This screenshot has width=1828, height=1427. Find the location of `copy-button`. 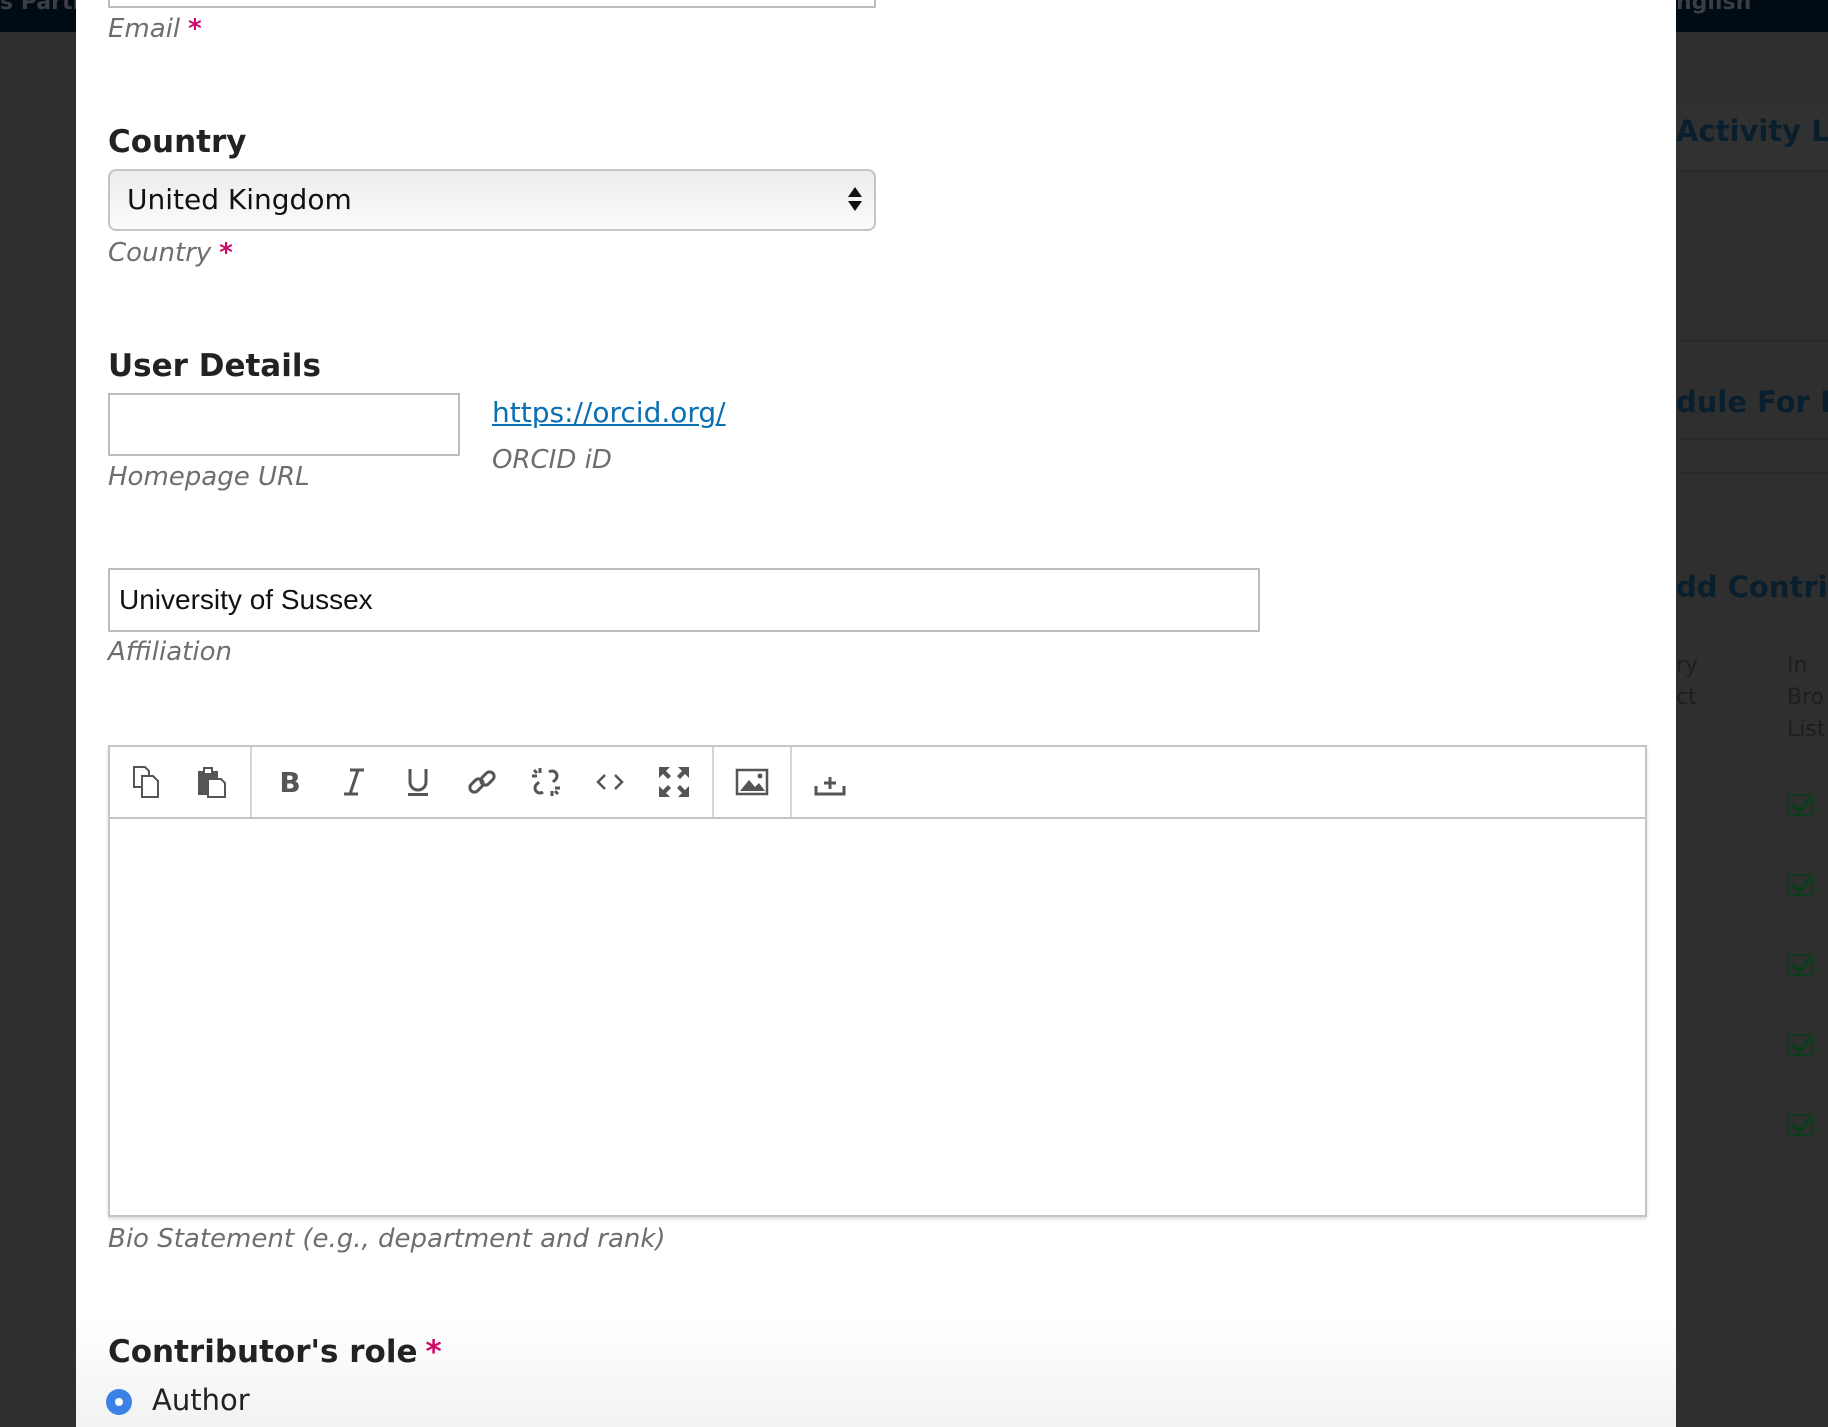

copy-button is located at coordinates (148, 782).